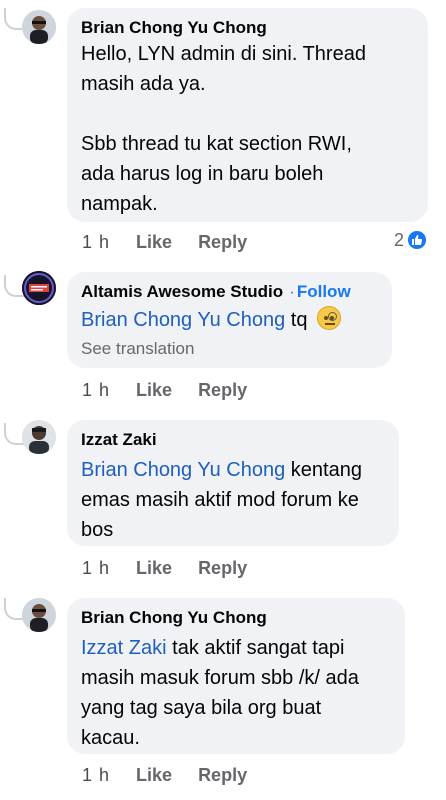 The height and width of the screenshot is (800, 446). What do you see at coordinates (229, 349) in the screenshot?
I see `see-translation-link: See translation` at bounding box center [229, 349].